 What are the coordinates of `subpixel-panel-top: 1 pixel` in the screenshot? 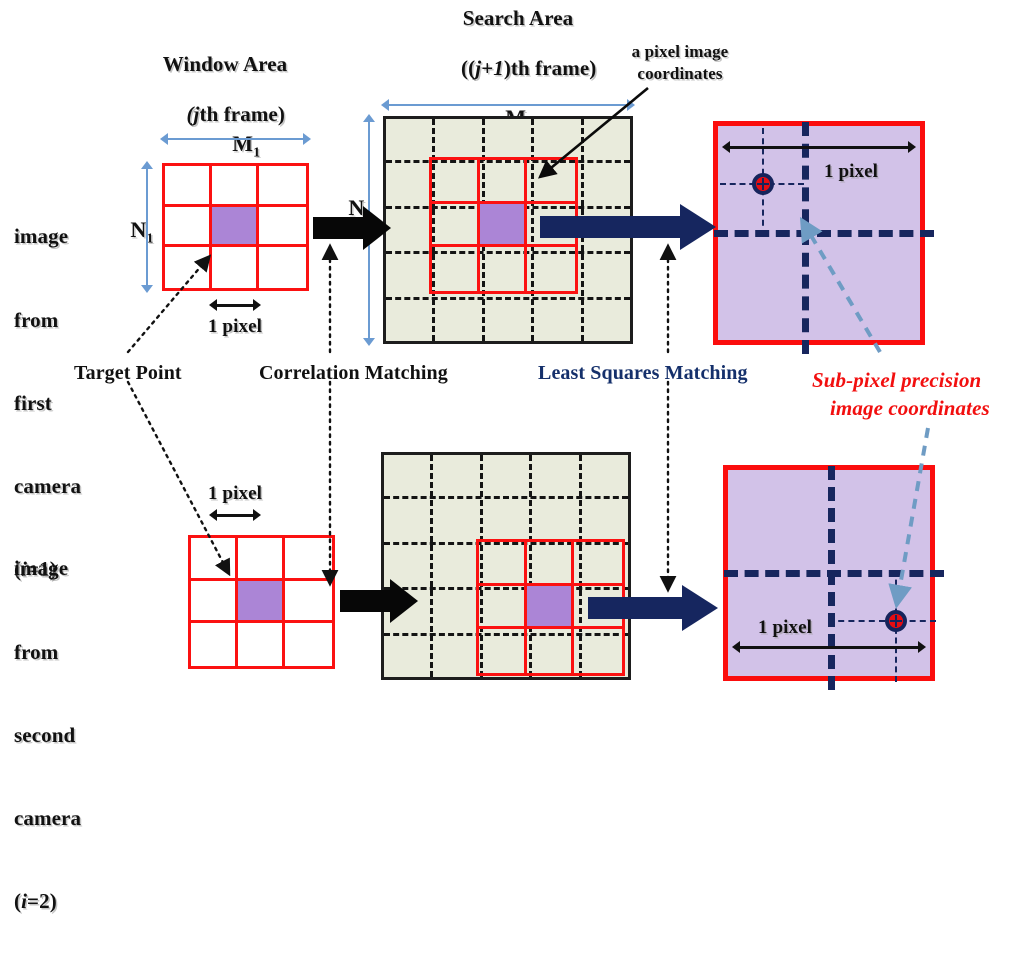 It's located at (823, 237).